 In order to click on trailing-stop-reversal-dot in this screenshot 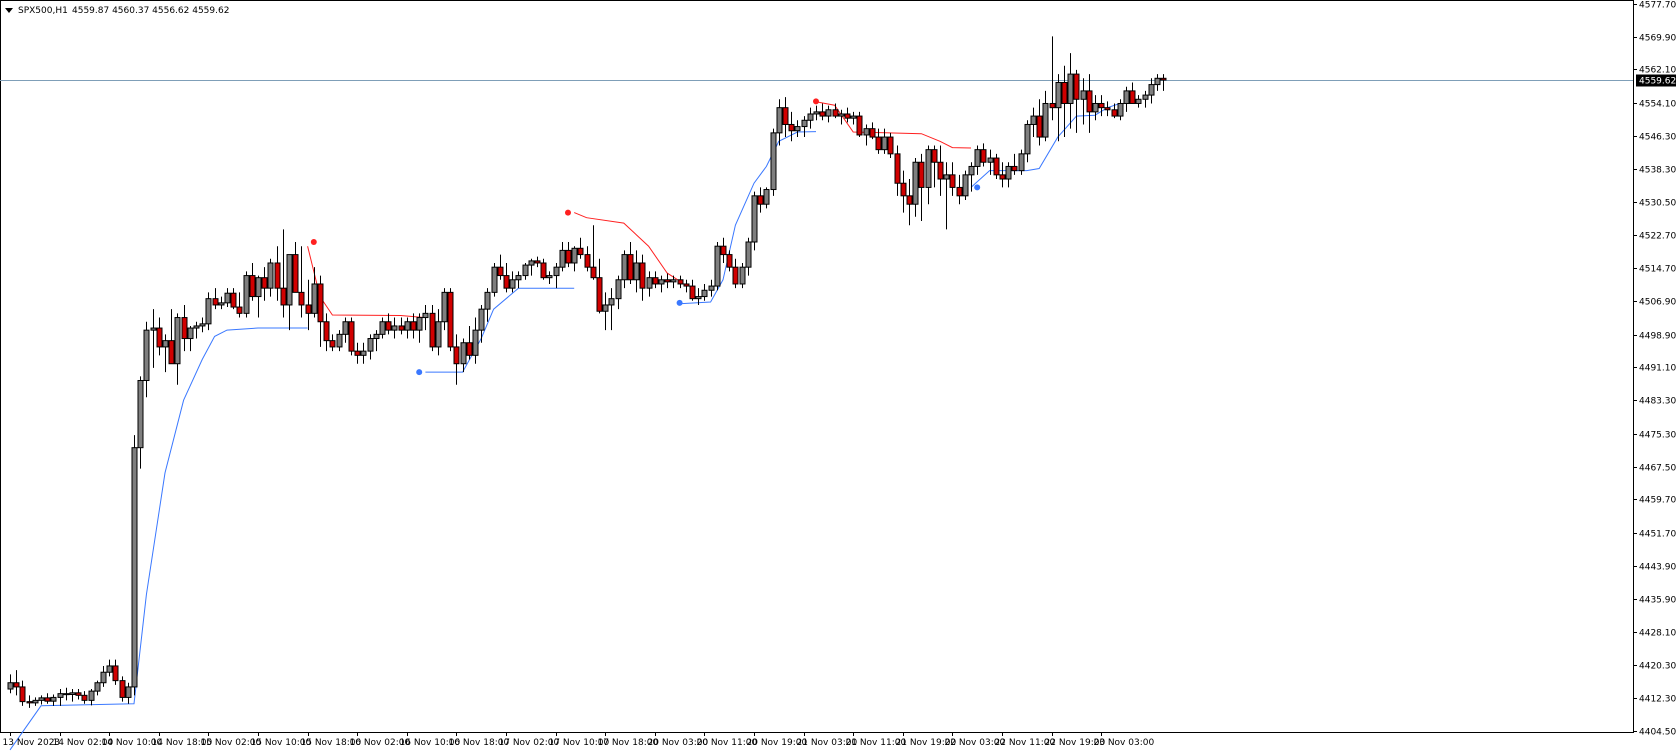, I will do `click(419, 372)`.